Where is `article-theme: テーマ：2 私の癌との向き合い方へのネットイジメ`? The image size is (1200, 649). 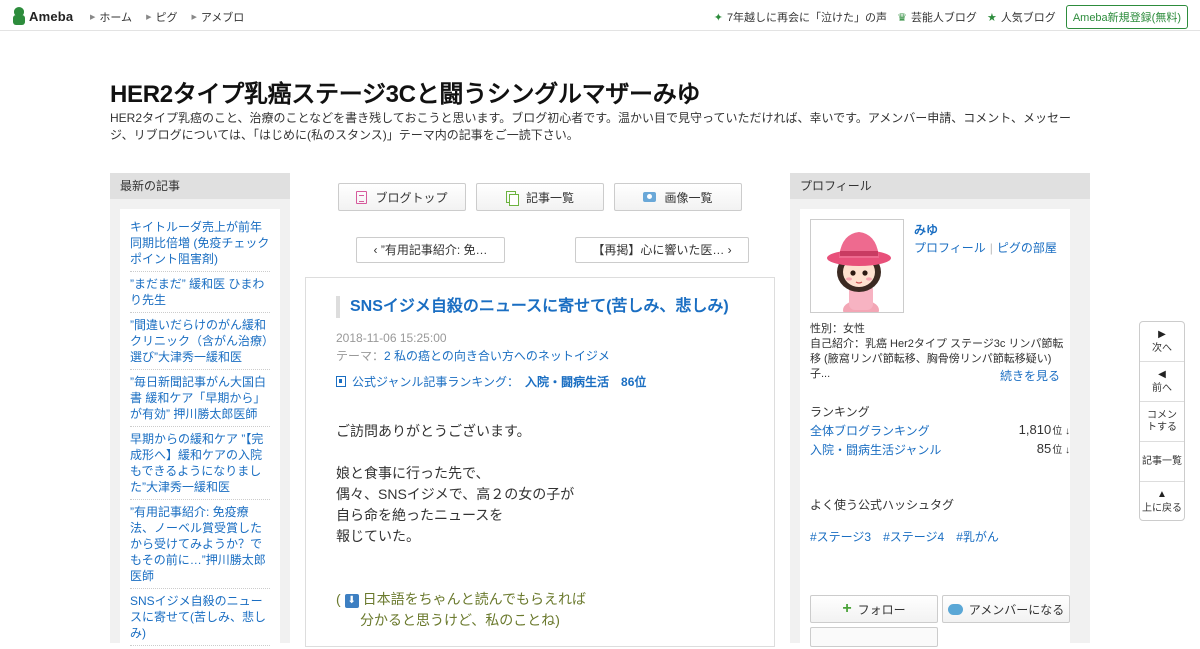
article-theme: テーマ：2 私の癌との向き合い方へのネットイジメ is located at coordinates (473, 355).